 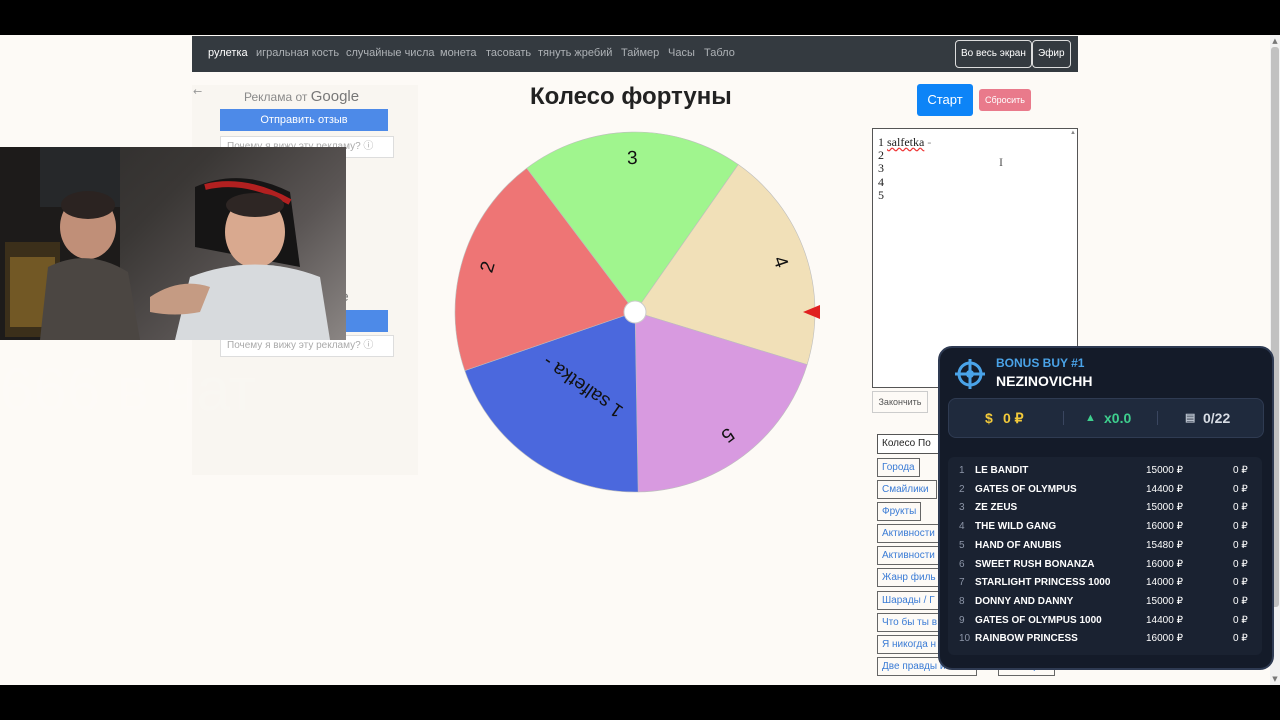 I want to click on game-name: HAND OF ANUBIS, so click(x=1018, y=545).